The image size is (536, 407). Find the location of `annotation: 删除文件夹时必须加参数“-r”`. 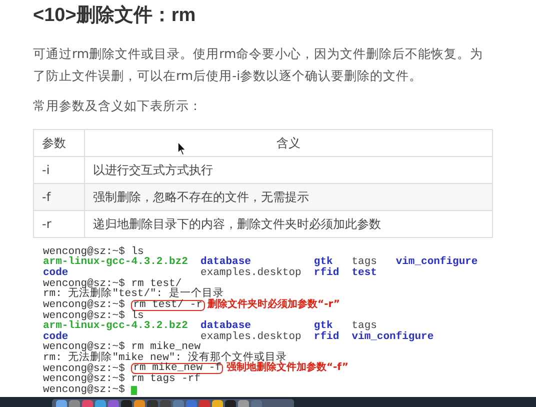

annotation: 删除文件夹时必须加参数“-r” is located at coordinates (274, 305).